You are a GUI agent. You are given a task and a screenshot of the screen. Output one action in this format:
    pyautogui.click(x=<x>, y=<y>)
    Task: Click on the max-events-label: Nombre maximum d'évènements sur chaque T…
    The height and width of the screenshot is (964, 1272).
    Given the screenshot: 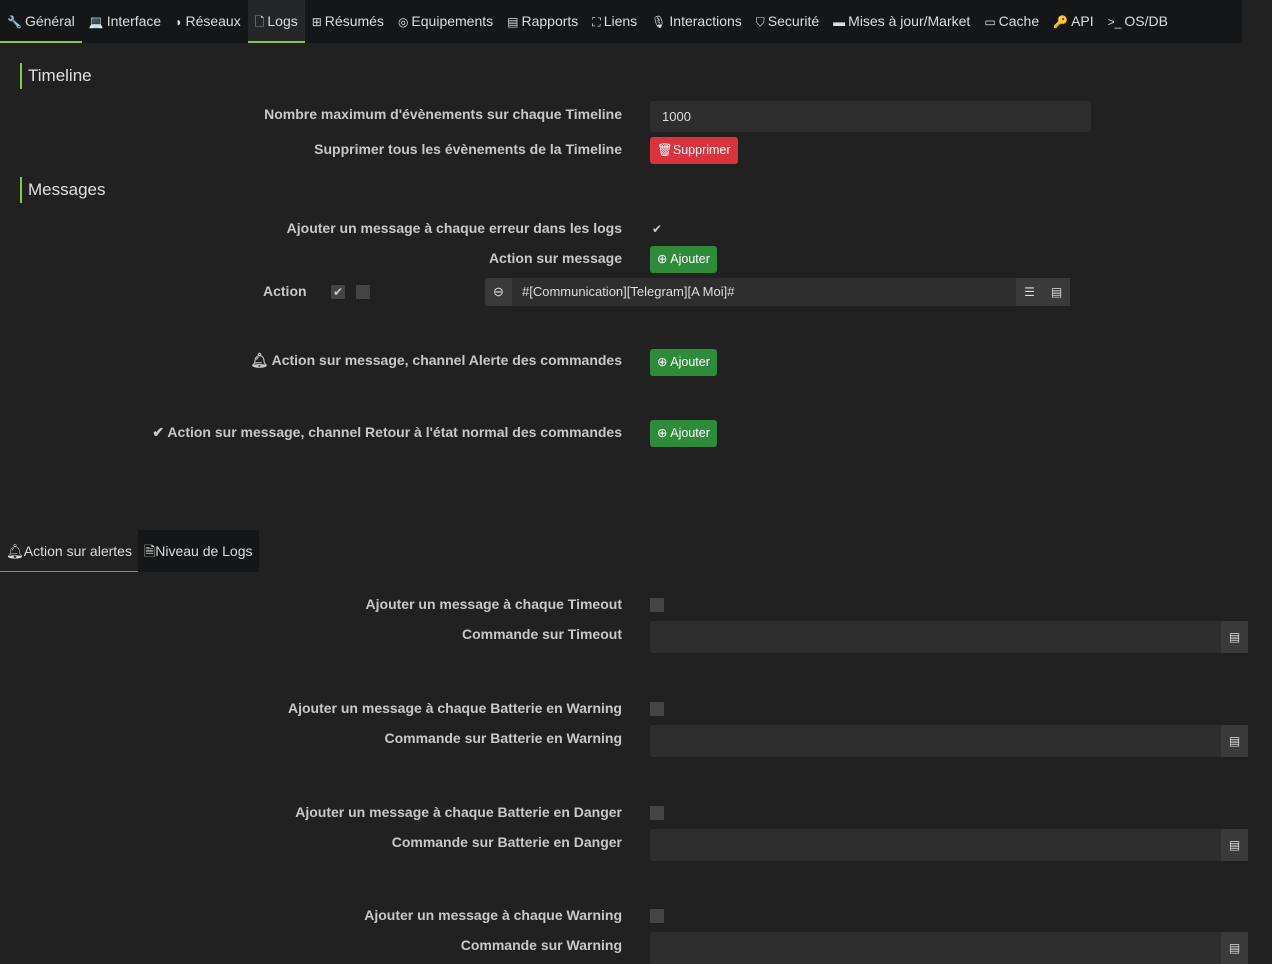 What is the action you would take?
    pyautogui.click(x=443, y=114)
    